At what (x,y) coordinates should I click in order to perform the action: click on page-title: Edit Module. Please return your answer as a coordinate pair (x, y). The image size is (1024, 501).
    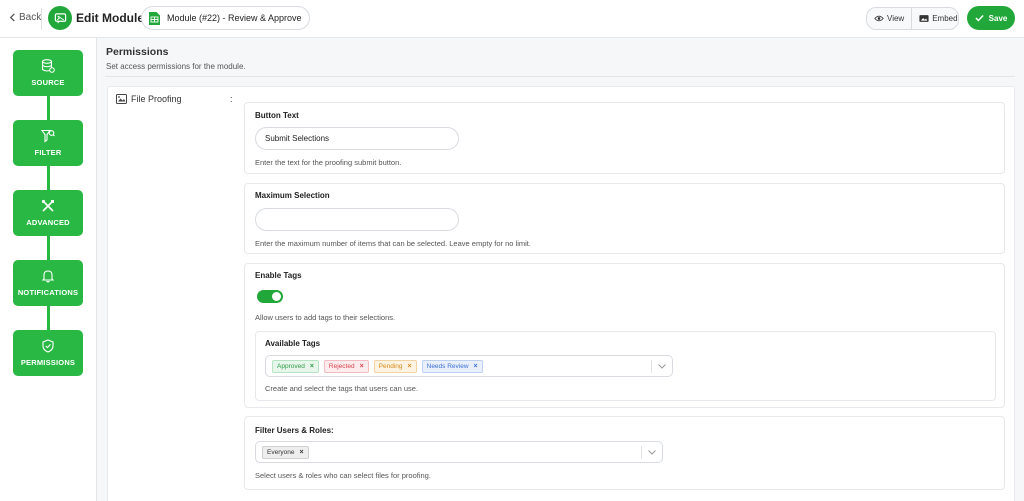
    Looking at the image, I should click on (110, 18).